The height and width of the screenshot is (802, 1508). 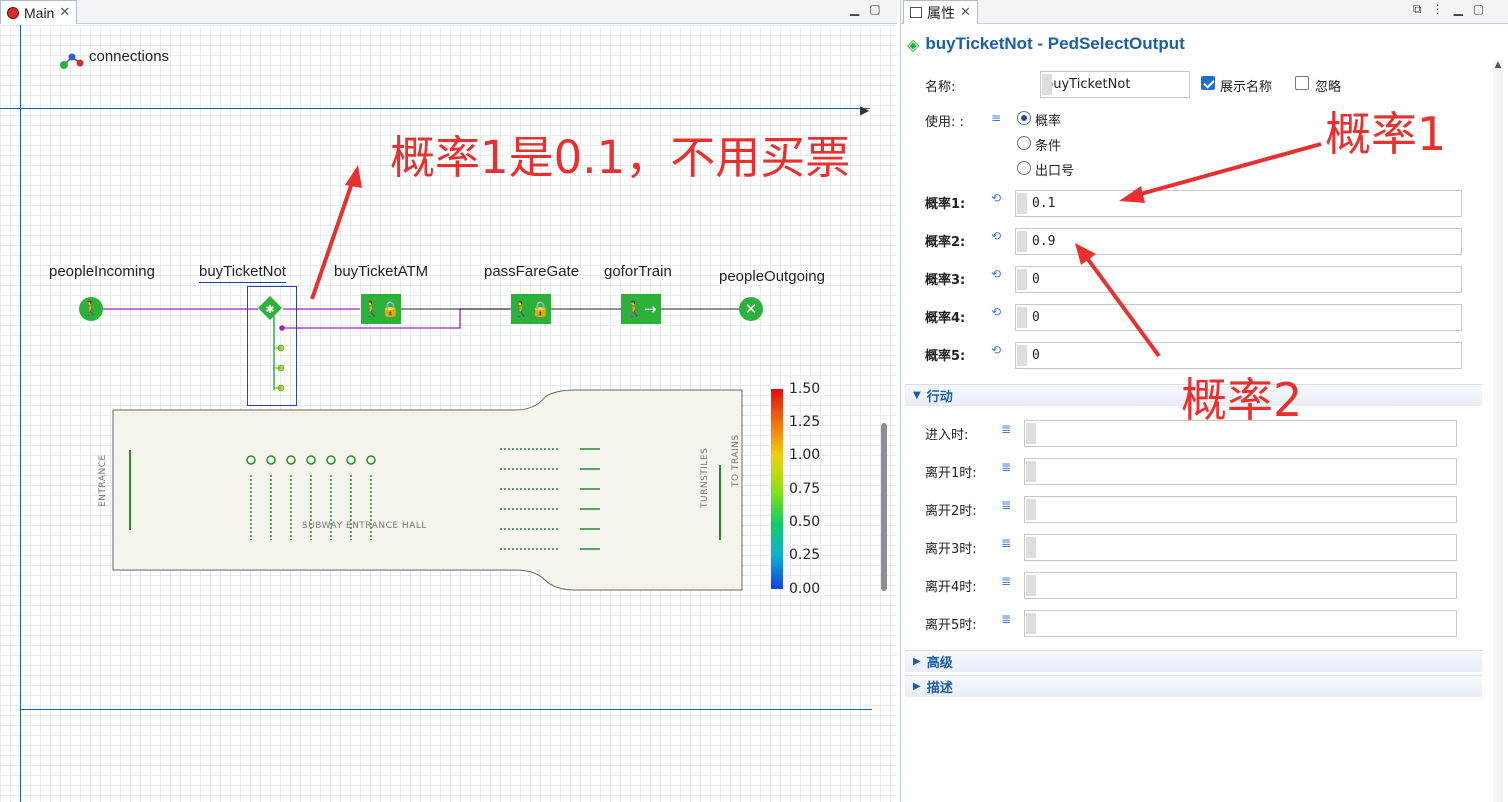 What do you see at coordinates (103, 480) in the screenshot?
I see `hall-entrance-label: ENTRANCE` at bounding box center [103, 480].